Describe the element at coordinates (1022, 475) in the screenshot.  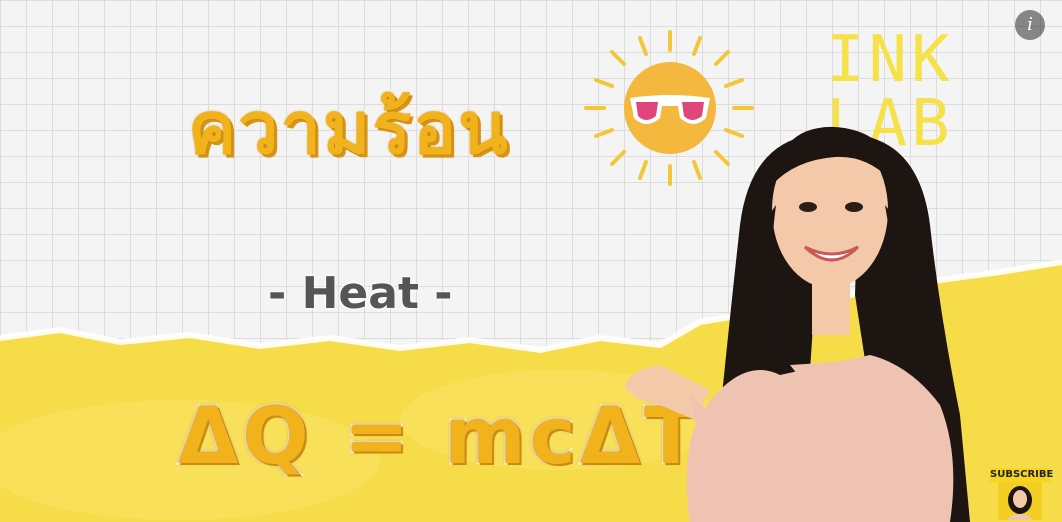
I see `subscribe-label: SUBSCRIBE` at that location.